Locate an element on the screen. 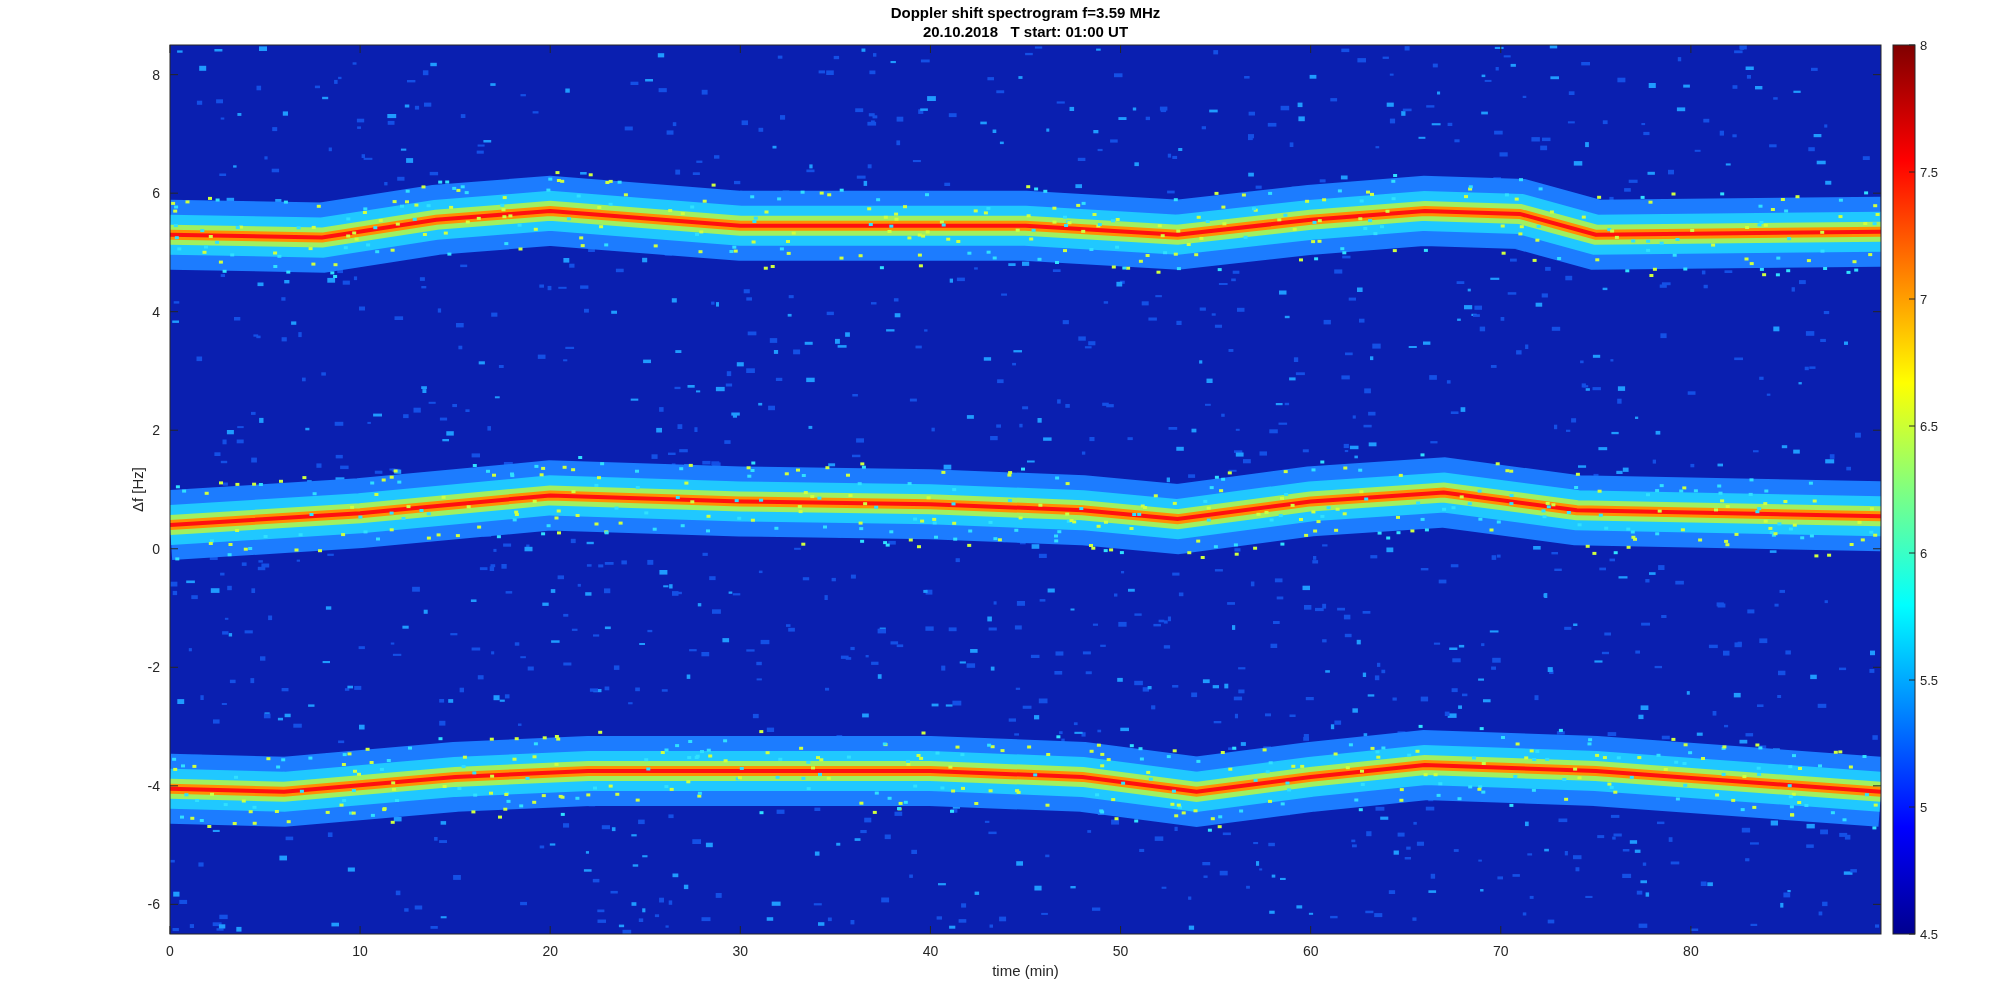 Image resolution: width=2000 pixels, height=1003 pixels. axis-label: Δf [Hz] is located at coordinates (137, 489).